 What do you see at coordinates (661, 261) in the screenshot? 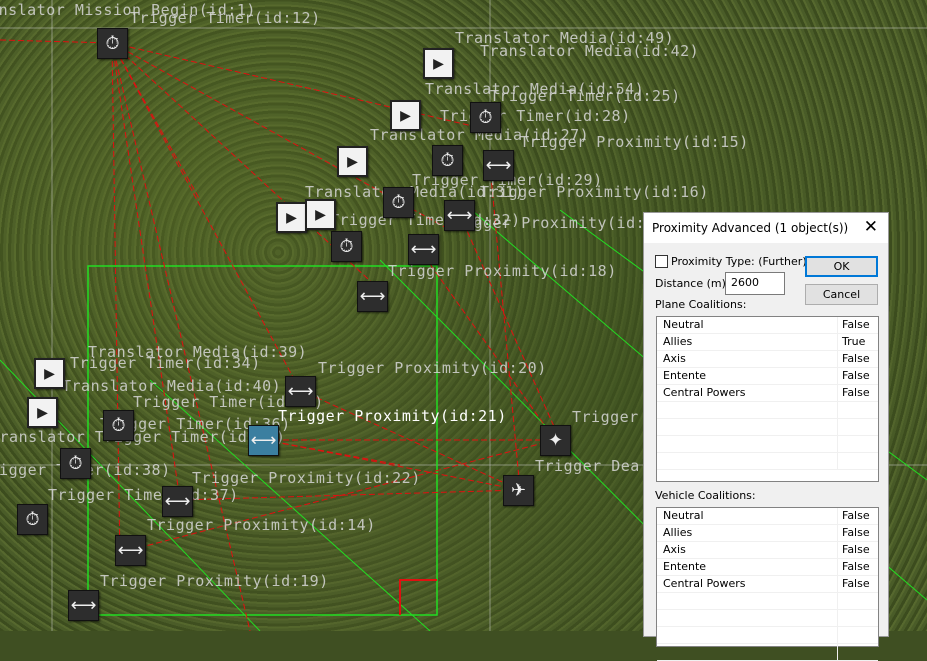
I see `checkbox-box` at bounding box center [661, 261].